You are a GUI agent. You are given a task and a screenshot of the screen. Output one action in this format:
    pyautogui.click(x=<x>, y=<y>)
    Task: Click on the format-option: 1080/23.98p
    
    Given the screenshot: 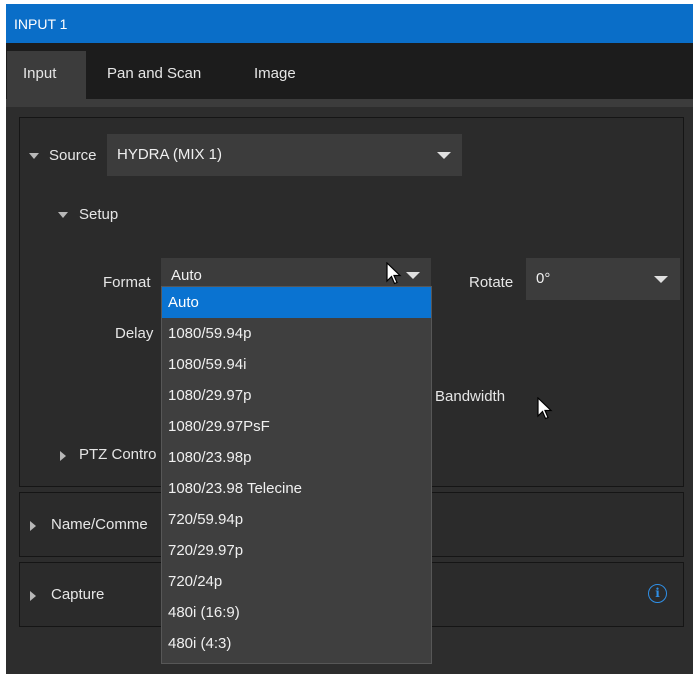 What is the action you would take?
    pyautogui.click(x=296, y=457)
    